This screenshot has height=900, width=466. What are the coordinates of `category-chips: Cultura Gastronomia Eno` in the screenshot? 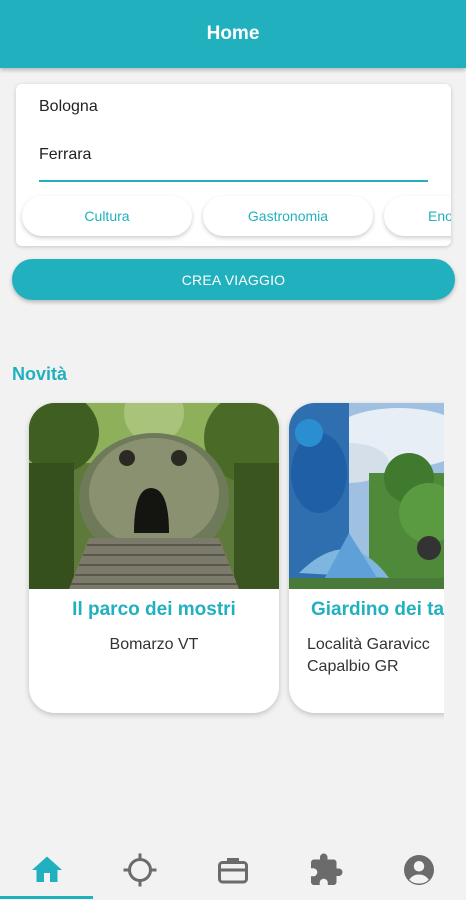 It's located at (236, 217).